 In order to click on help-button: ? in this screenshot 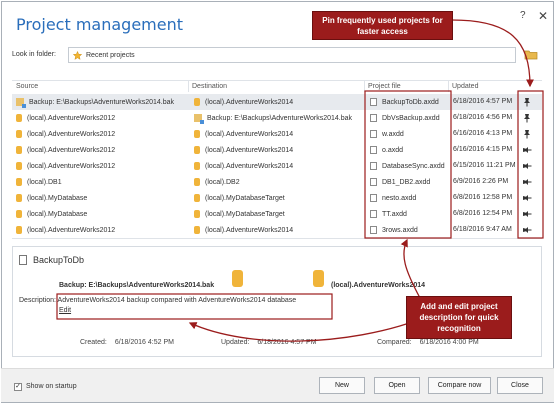, I will do `click(523, 15)`.